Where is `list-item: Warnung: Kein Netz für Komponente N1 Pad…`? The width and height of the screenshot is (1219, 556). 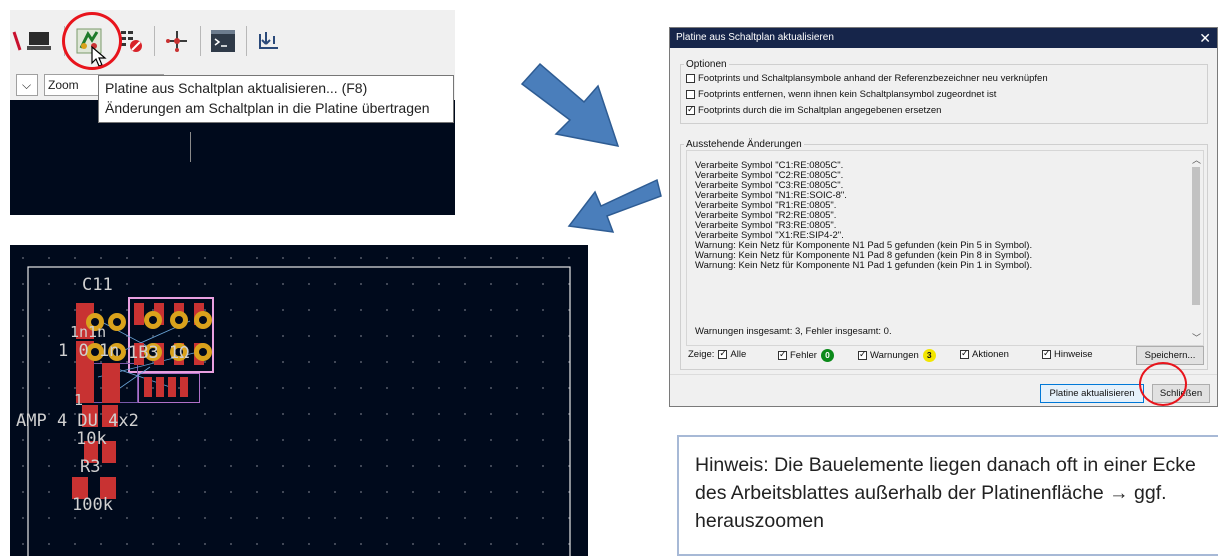 list-item: Warnung: Kein Netz für Komponente N1 Pad… is located at coordinates (864, 265).